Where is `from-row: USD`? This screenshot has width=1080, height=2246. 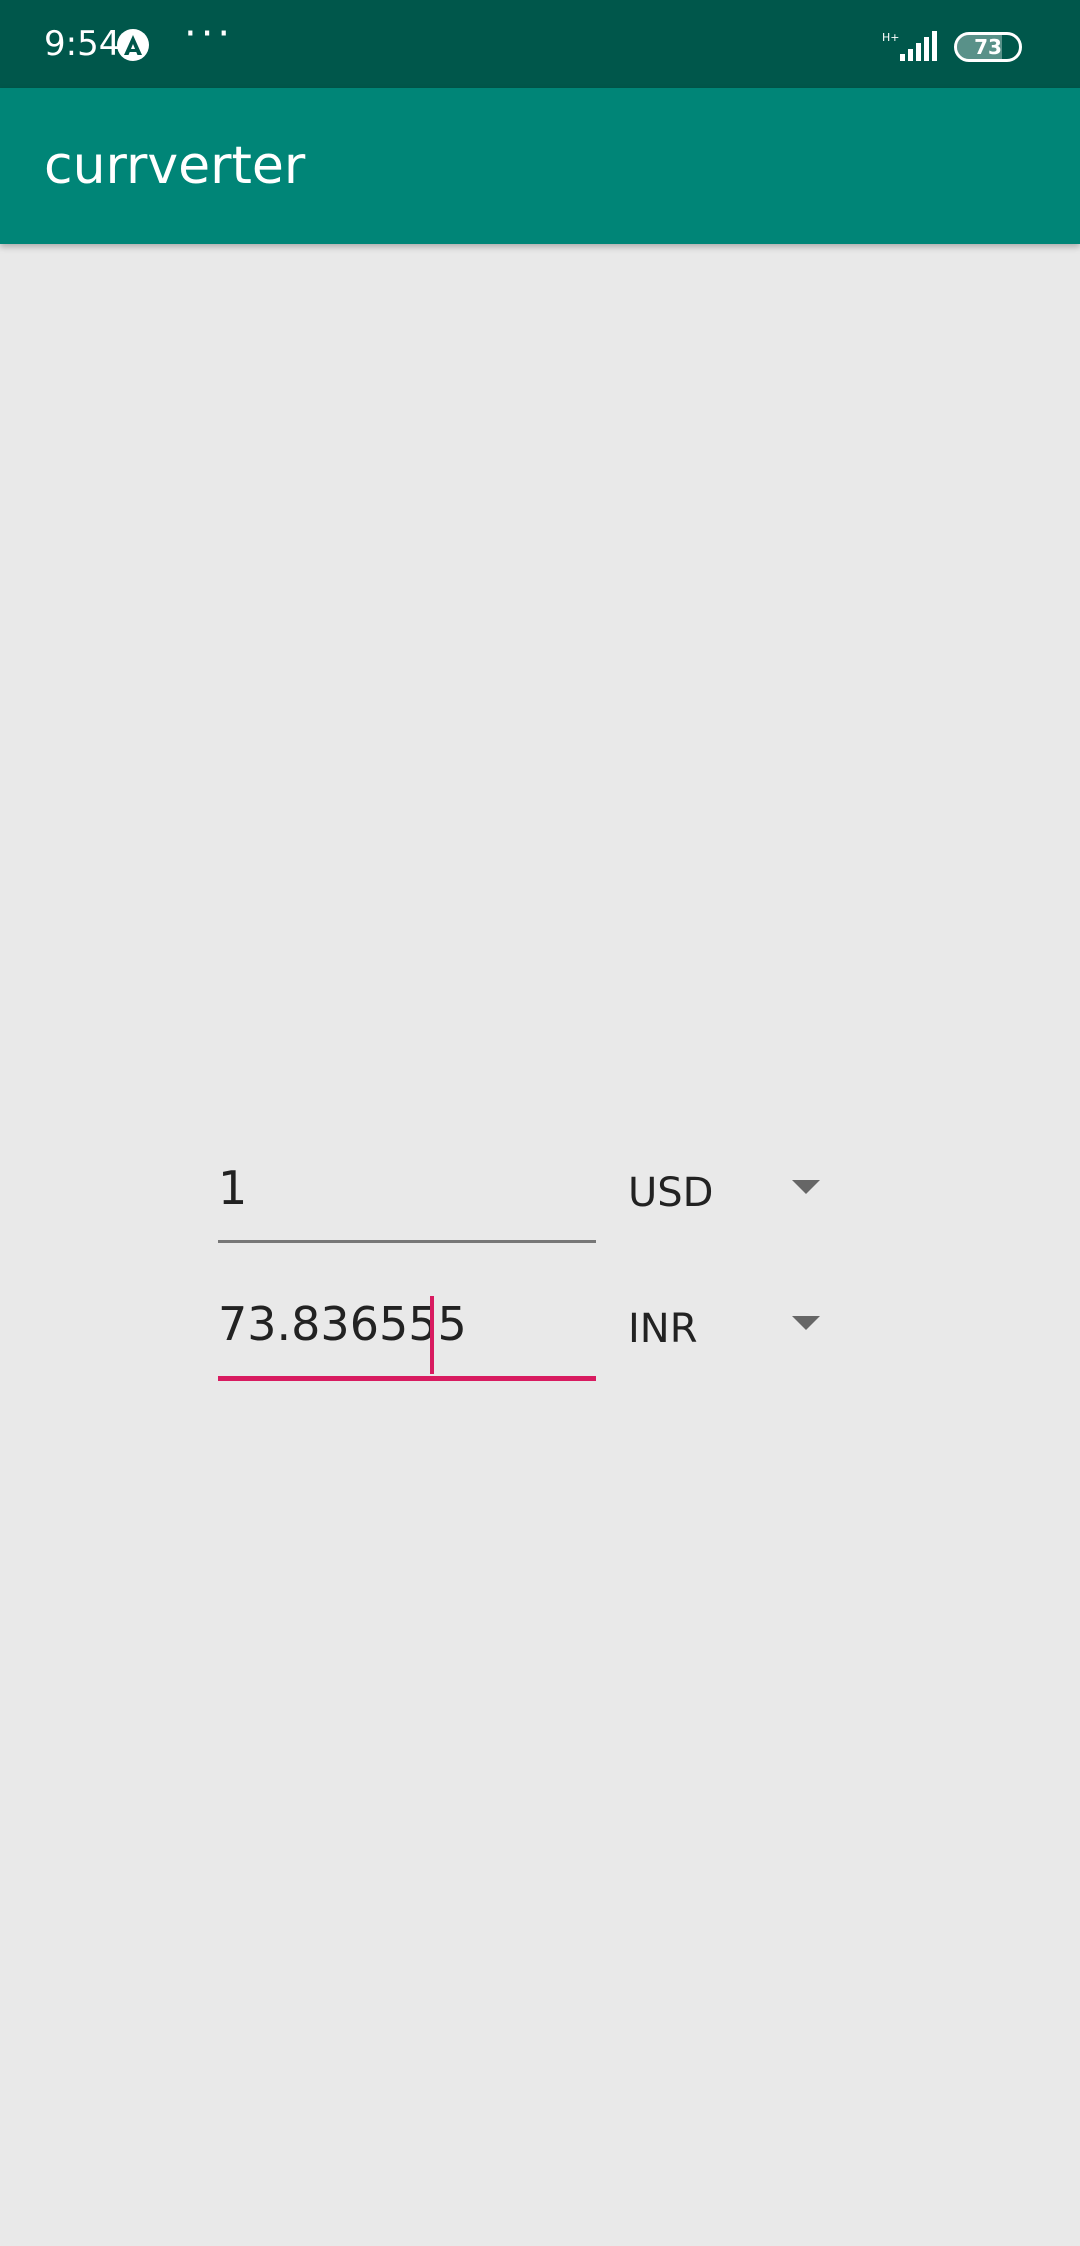 from-row: USD is located at coordinates (540, 1208).